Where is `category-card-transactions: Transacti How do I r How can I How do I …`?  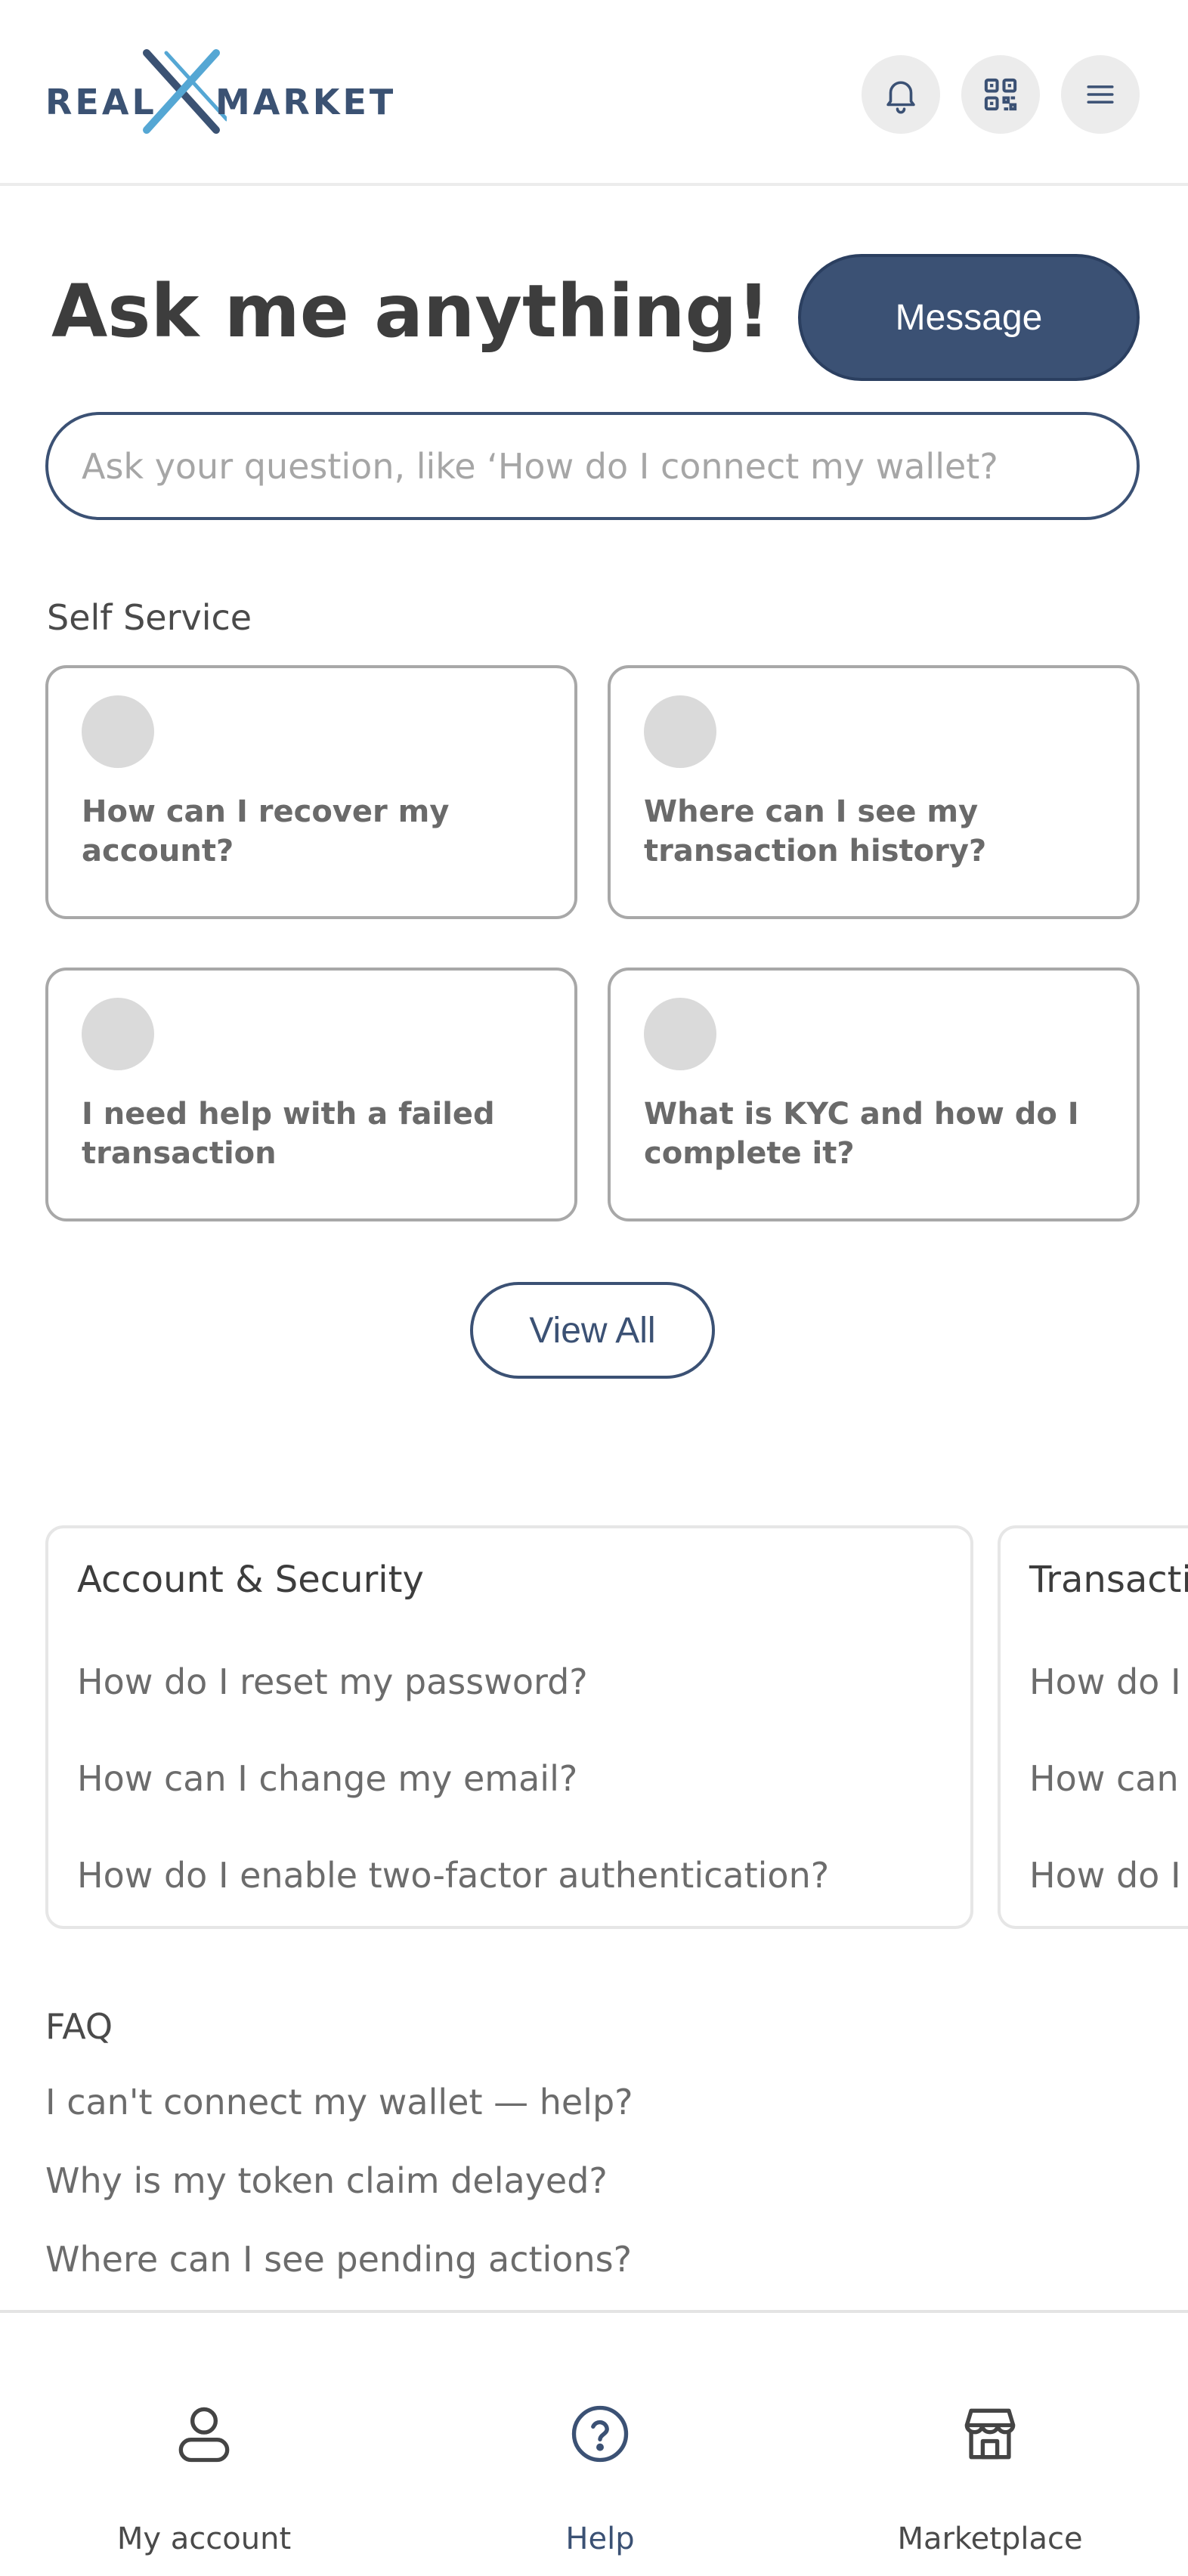 category-card-transactions: Transacti How do I r How can I How do I … is located at coordinates (1093, 1727).